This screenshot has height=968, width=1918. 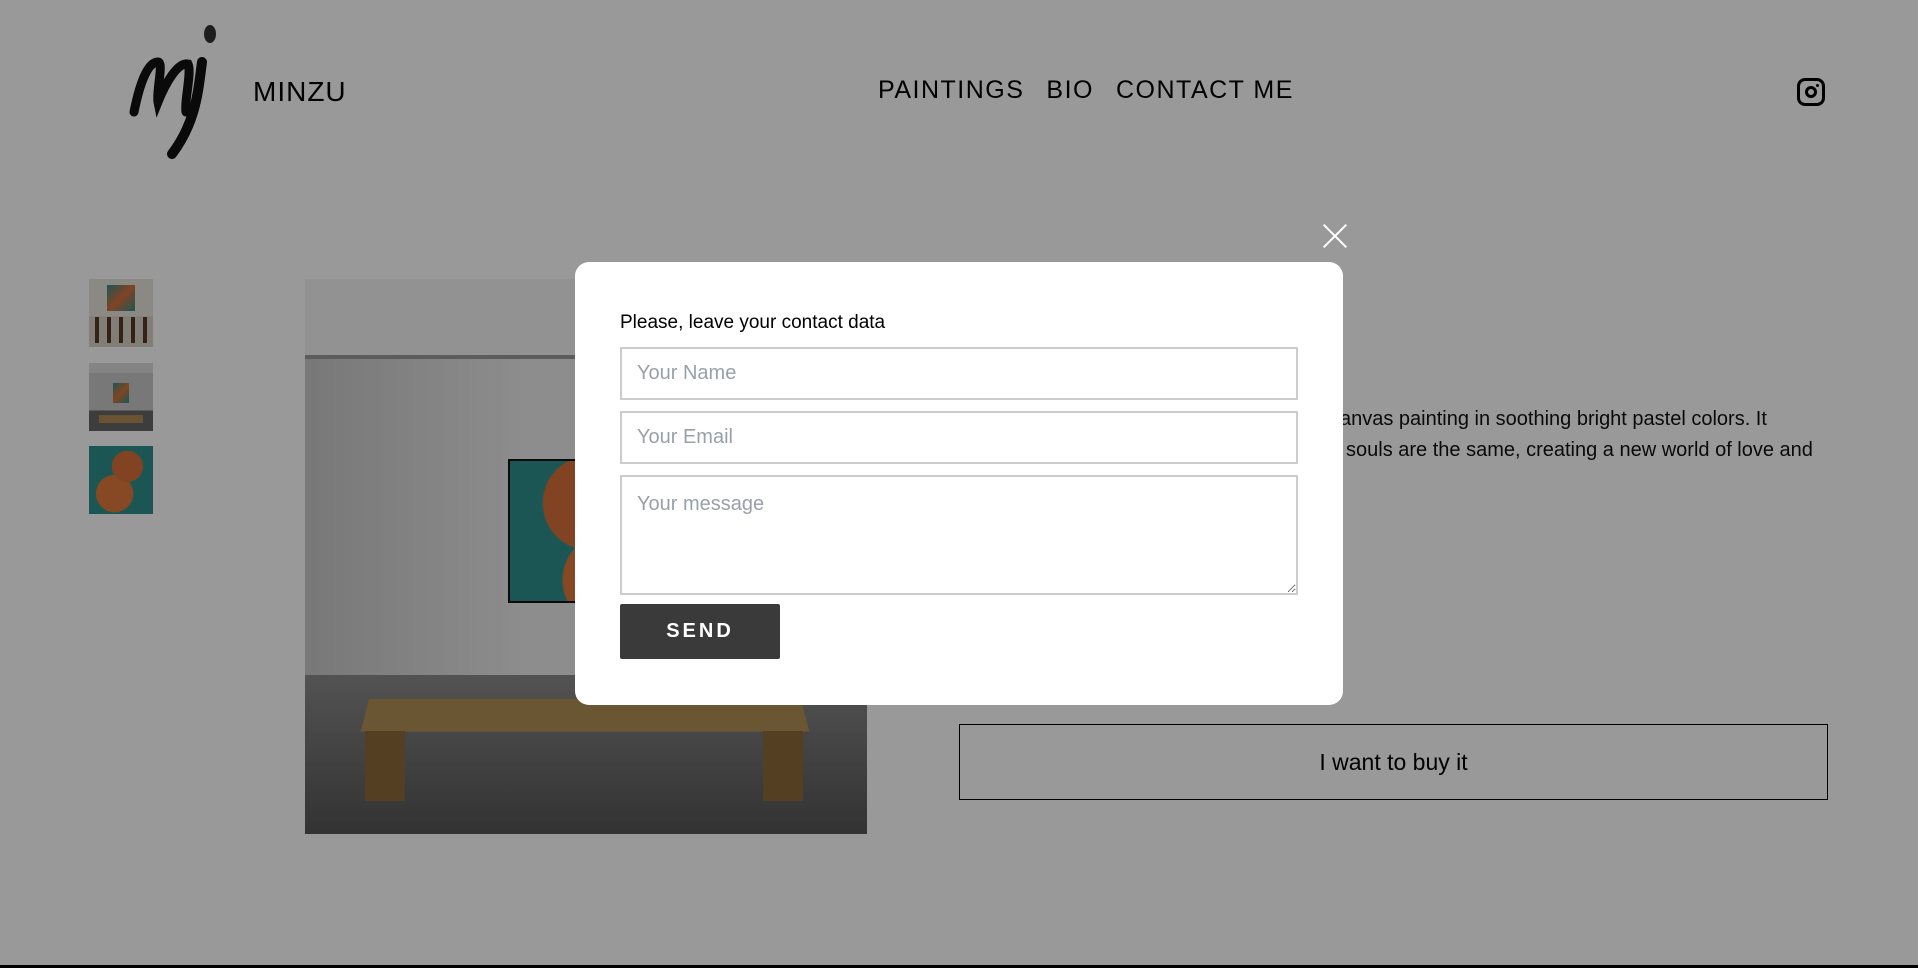 I want to click on message-textarea, so click(x=959, y=535).